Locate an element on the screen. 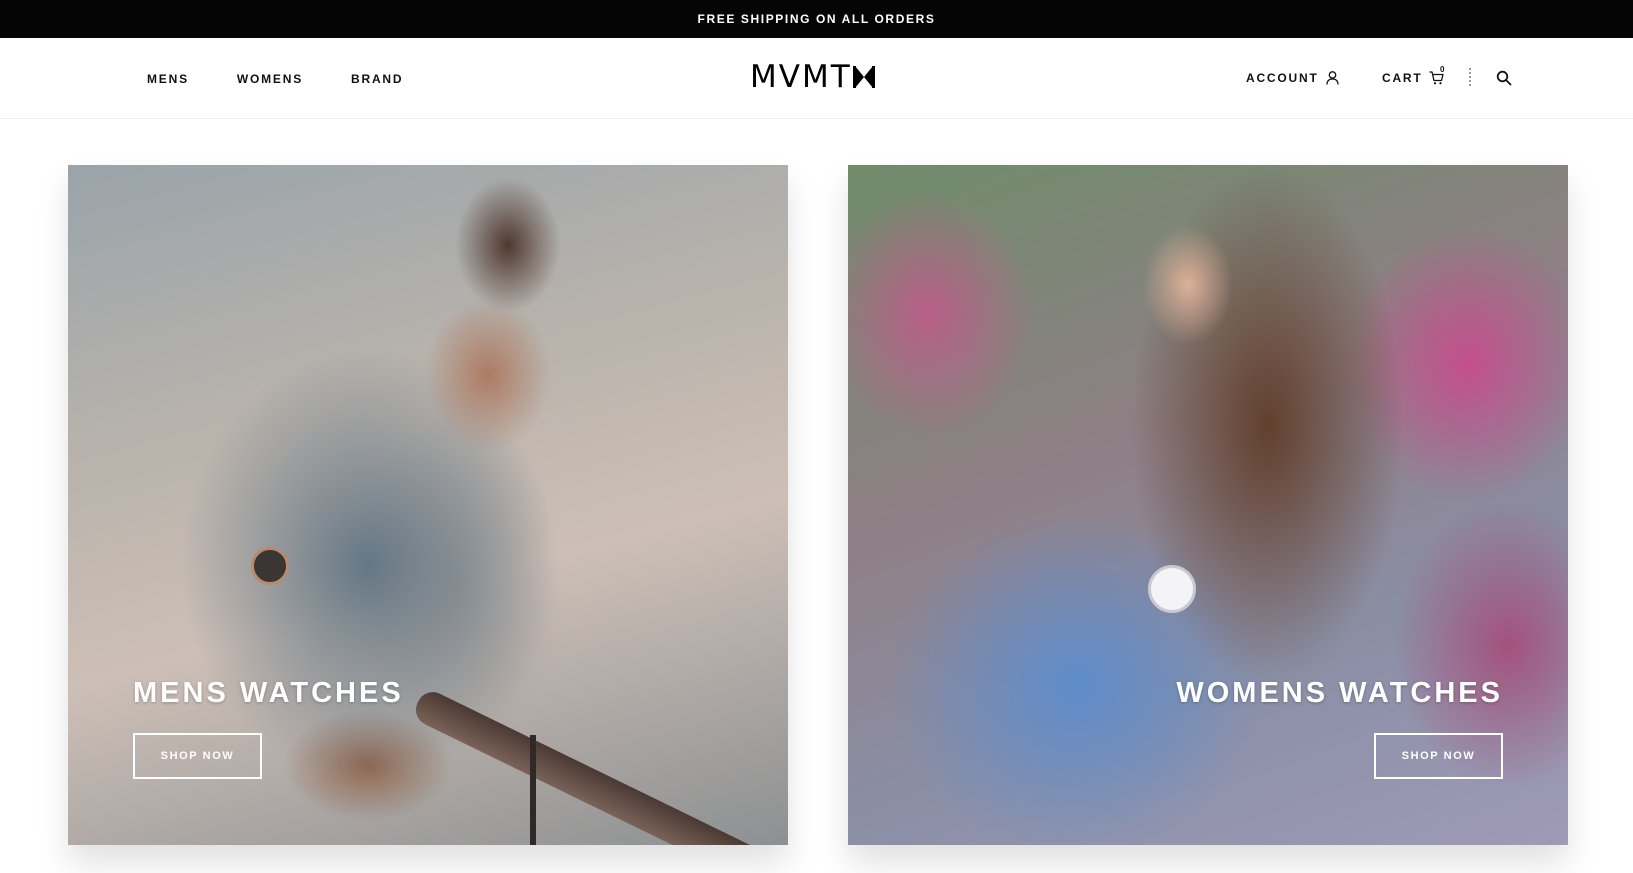 The height and width of the screenshot is (873, 1633). brand-logo: MVMT is located at coordinates (812, 77).